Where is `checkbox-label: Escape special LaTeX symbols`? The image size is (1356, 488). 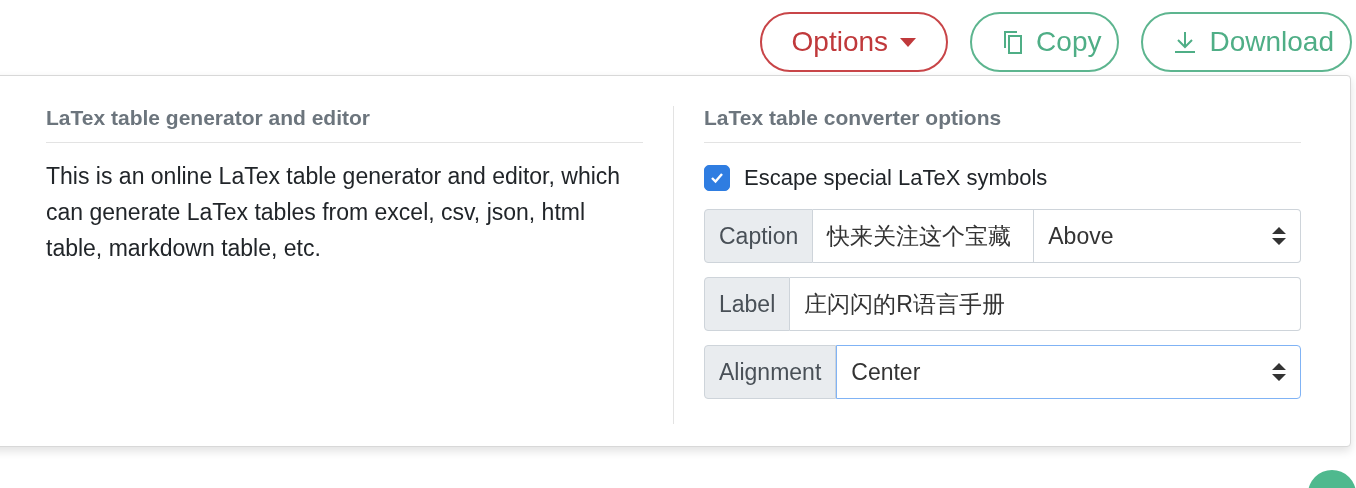 checkbox-label: Escape special LaTeX symbols is located at coordinates (896, 178).